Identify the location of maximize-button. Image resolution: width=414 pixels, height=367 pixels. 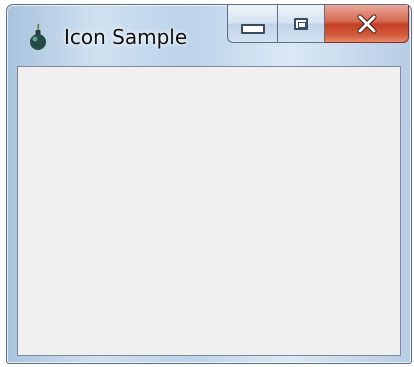
(301, 24).